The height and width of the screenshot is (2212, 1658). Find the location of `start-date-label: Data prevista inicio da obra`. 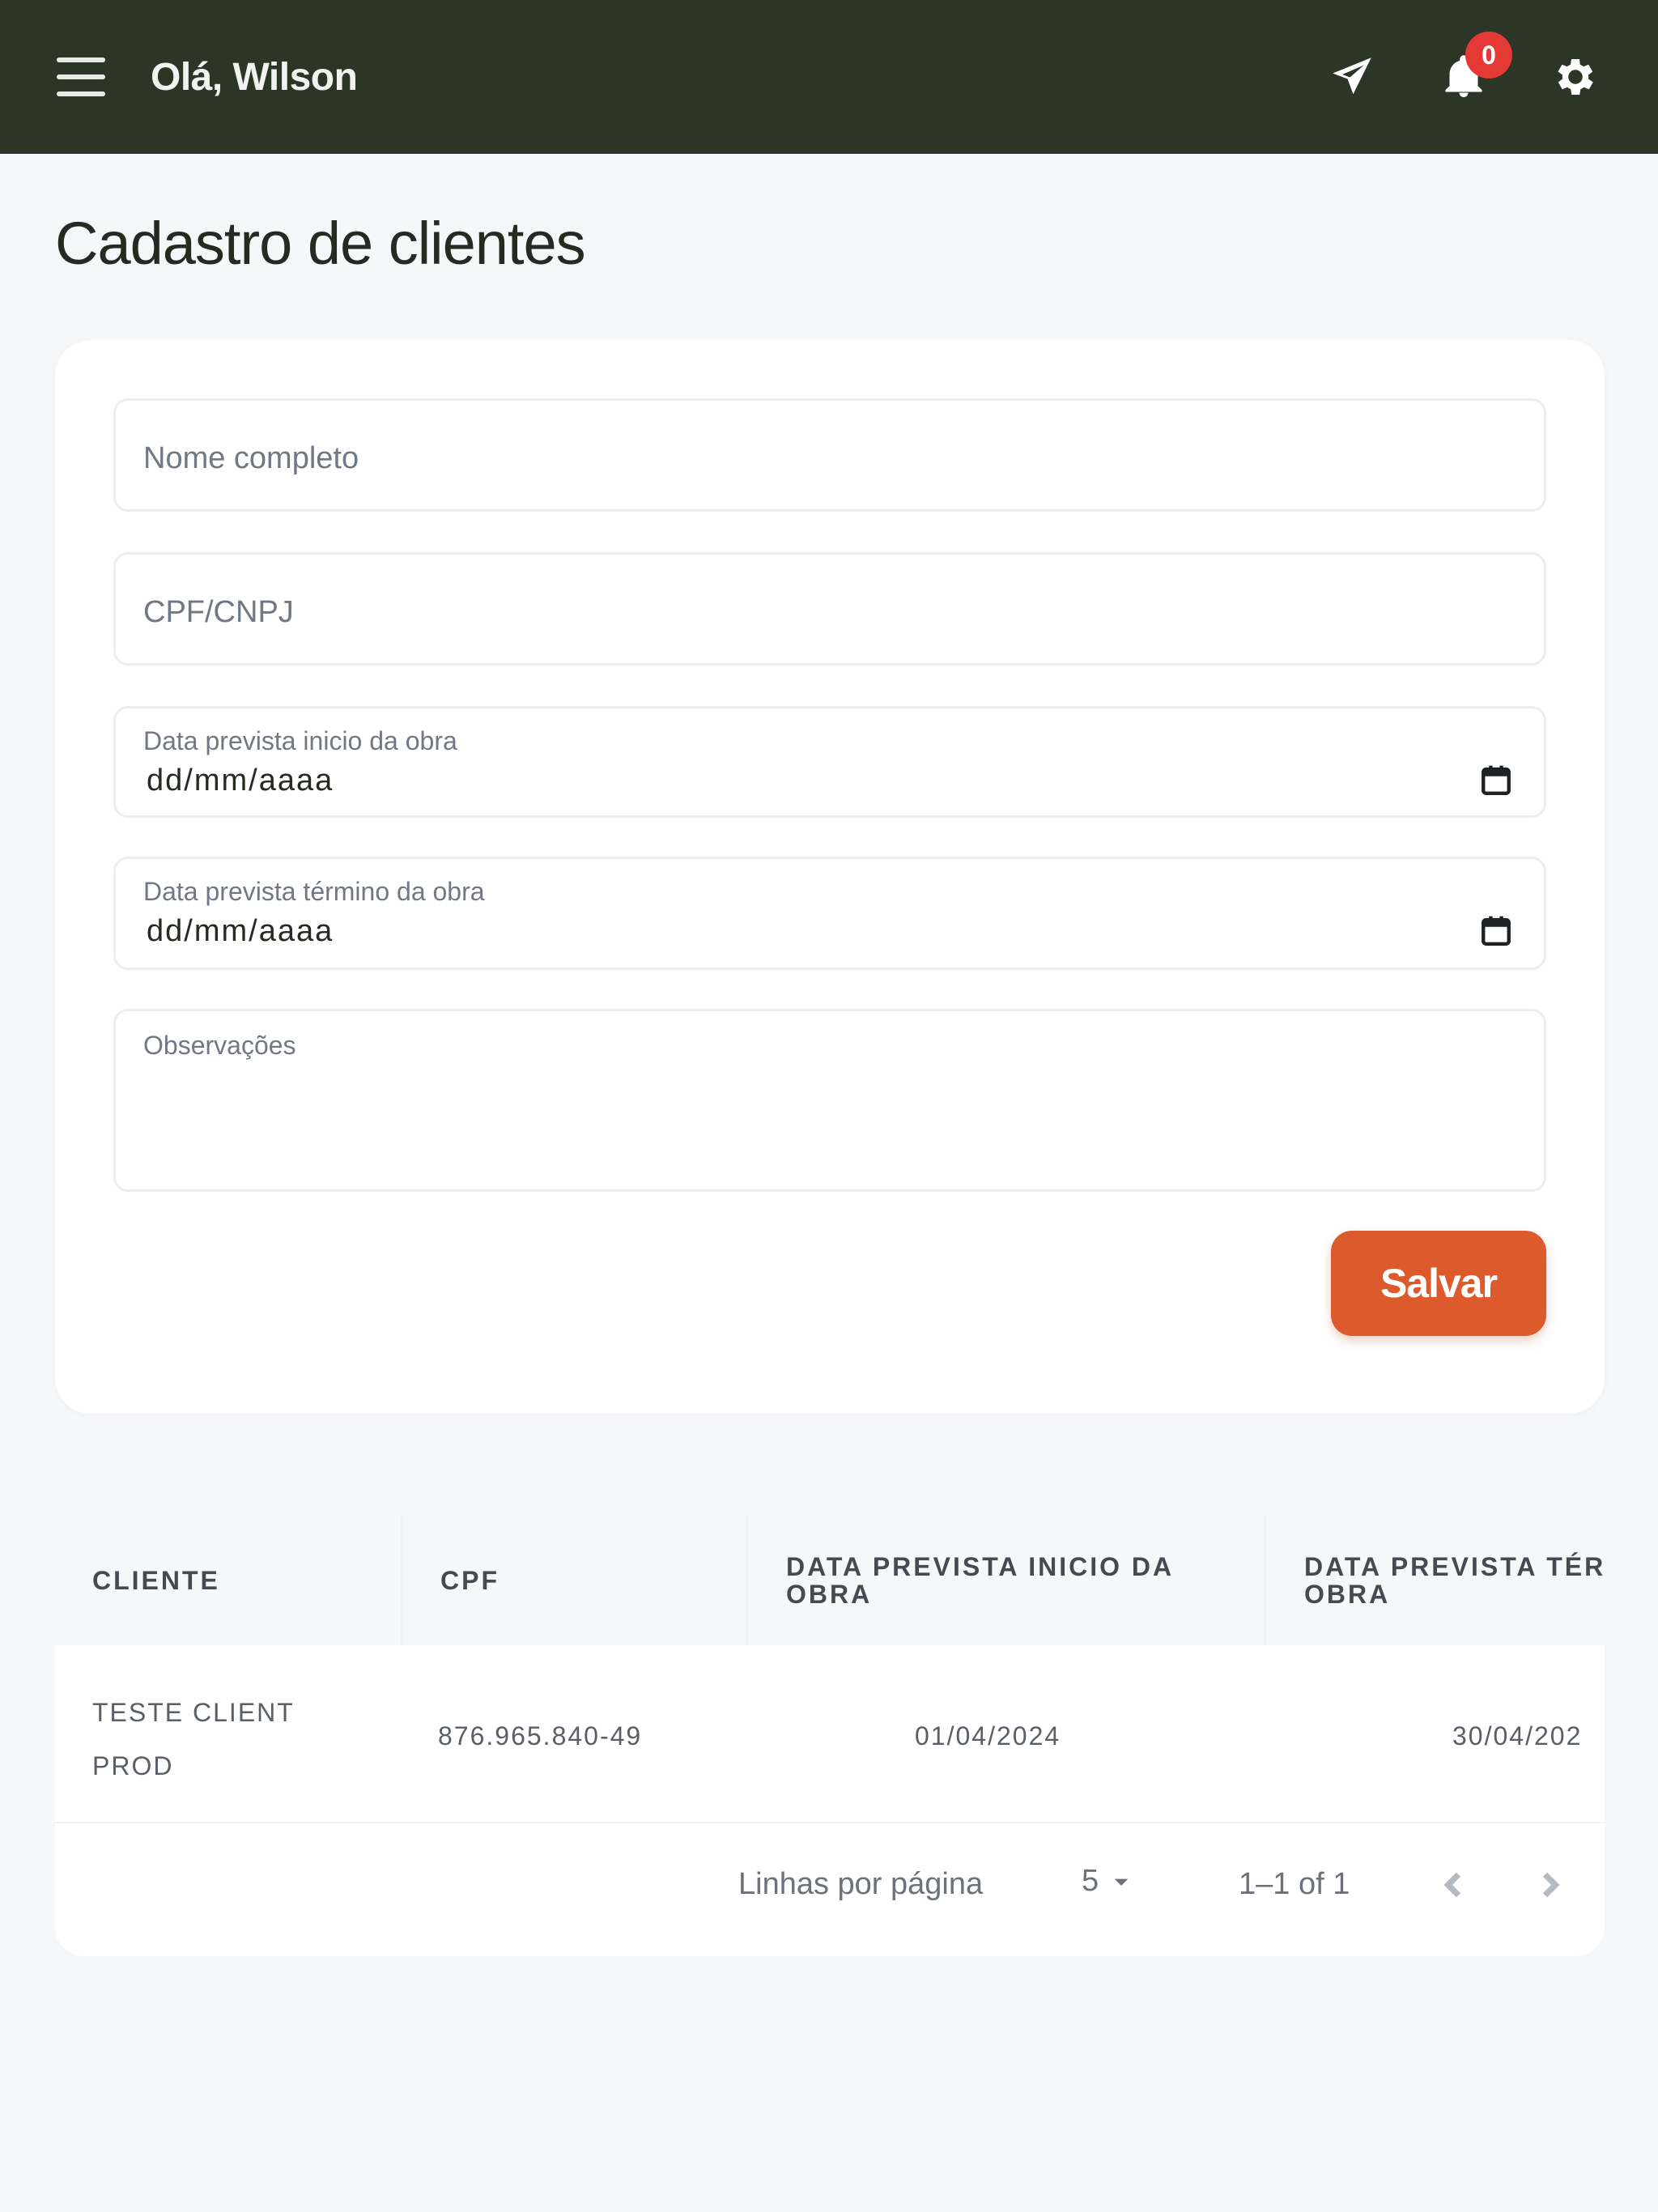

start-date-label: Data prevista inicio da obra is located at coordinates (300, 741).